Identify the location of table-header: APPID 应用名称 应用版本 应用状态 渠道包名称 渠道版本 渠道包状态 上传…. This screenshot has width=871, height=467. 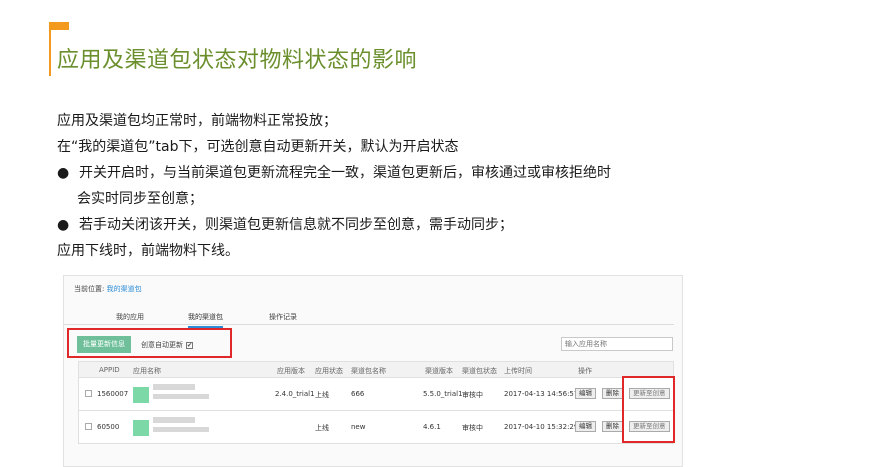
(376, 369).